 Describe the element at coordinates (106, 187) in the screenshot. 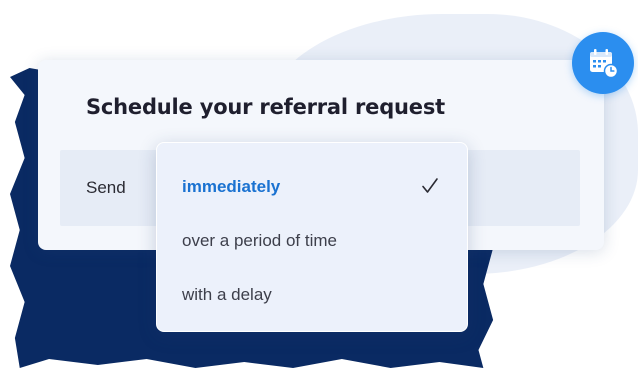

I see `send-label: Send` at that location.